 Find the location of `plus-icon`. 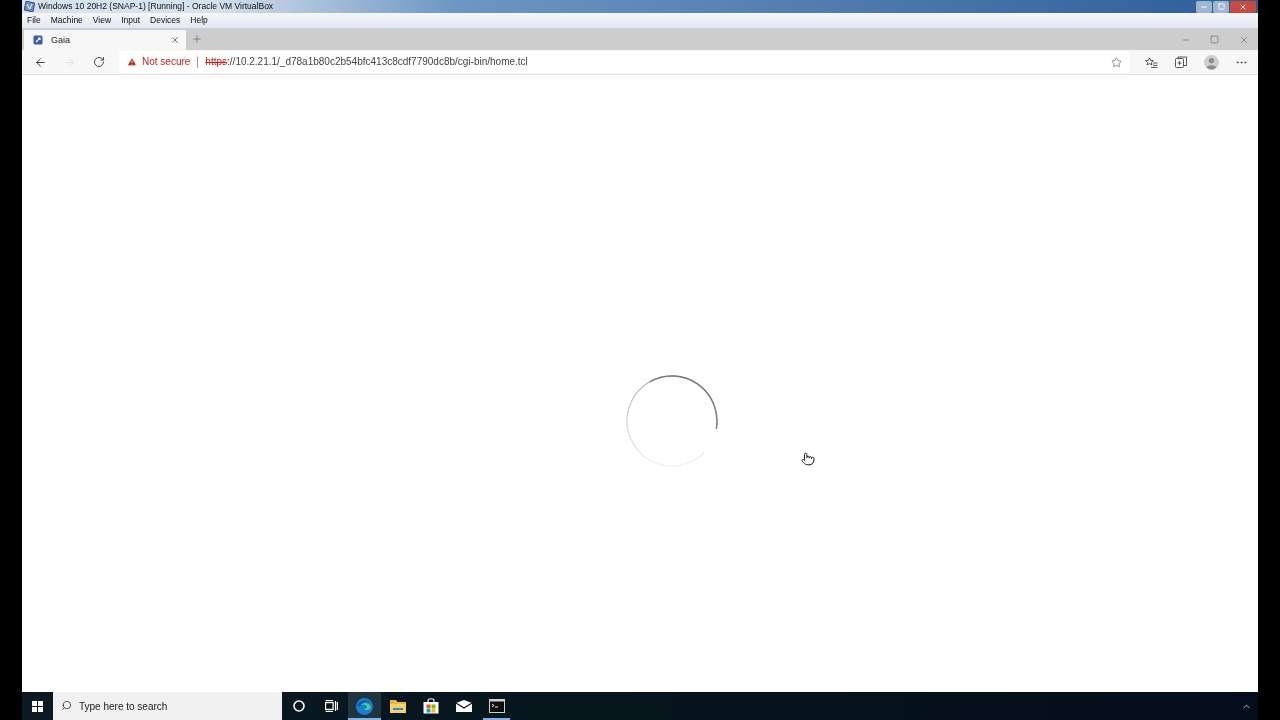

plus-icon is located at coordinates (197, 39).